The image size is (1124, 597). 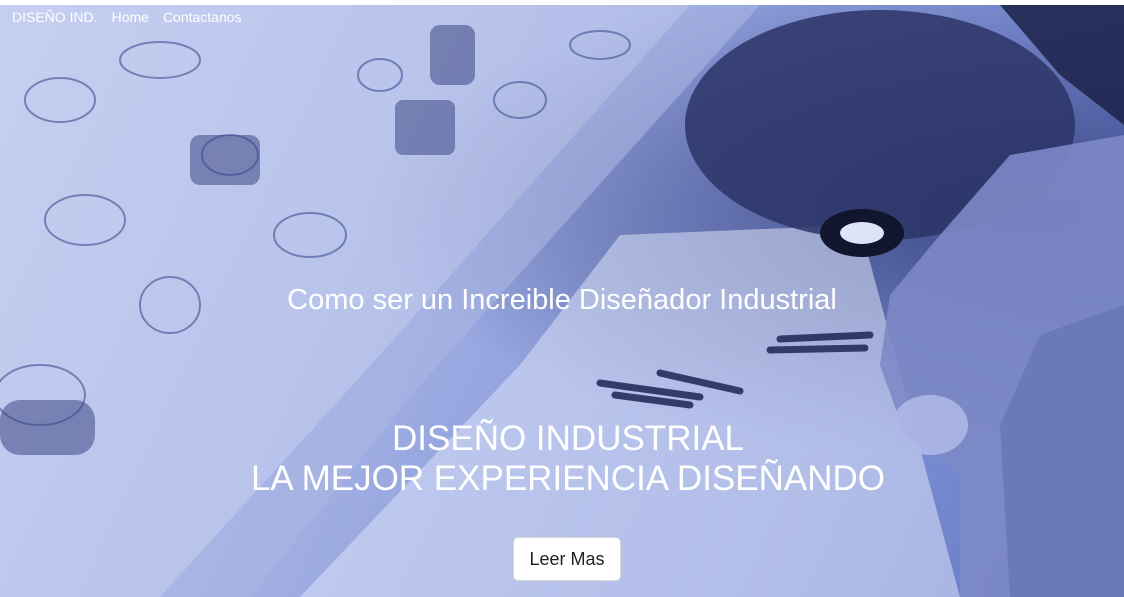 I want to click on nav-link-home: Home, so click(x=130, y=17).